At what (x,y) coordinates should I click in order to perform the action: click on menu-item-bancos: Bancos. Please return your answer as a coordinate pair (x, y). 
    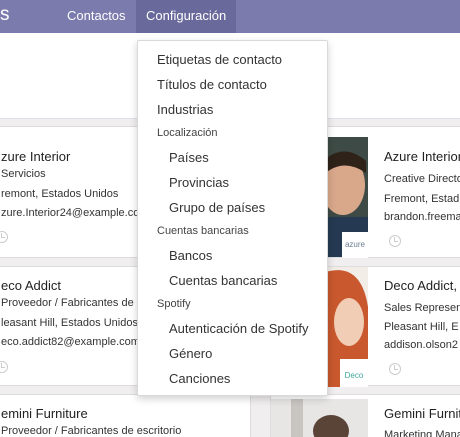
    Looking at the image, I should click on (190, 255).